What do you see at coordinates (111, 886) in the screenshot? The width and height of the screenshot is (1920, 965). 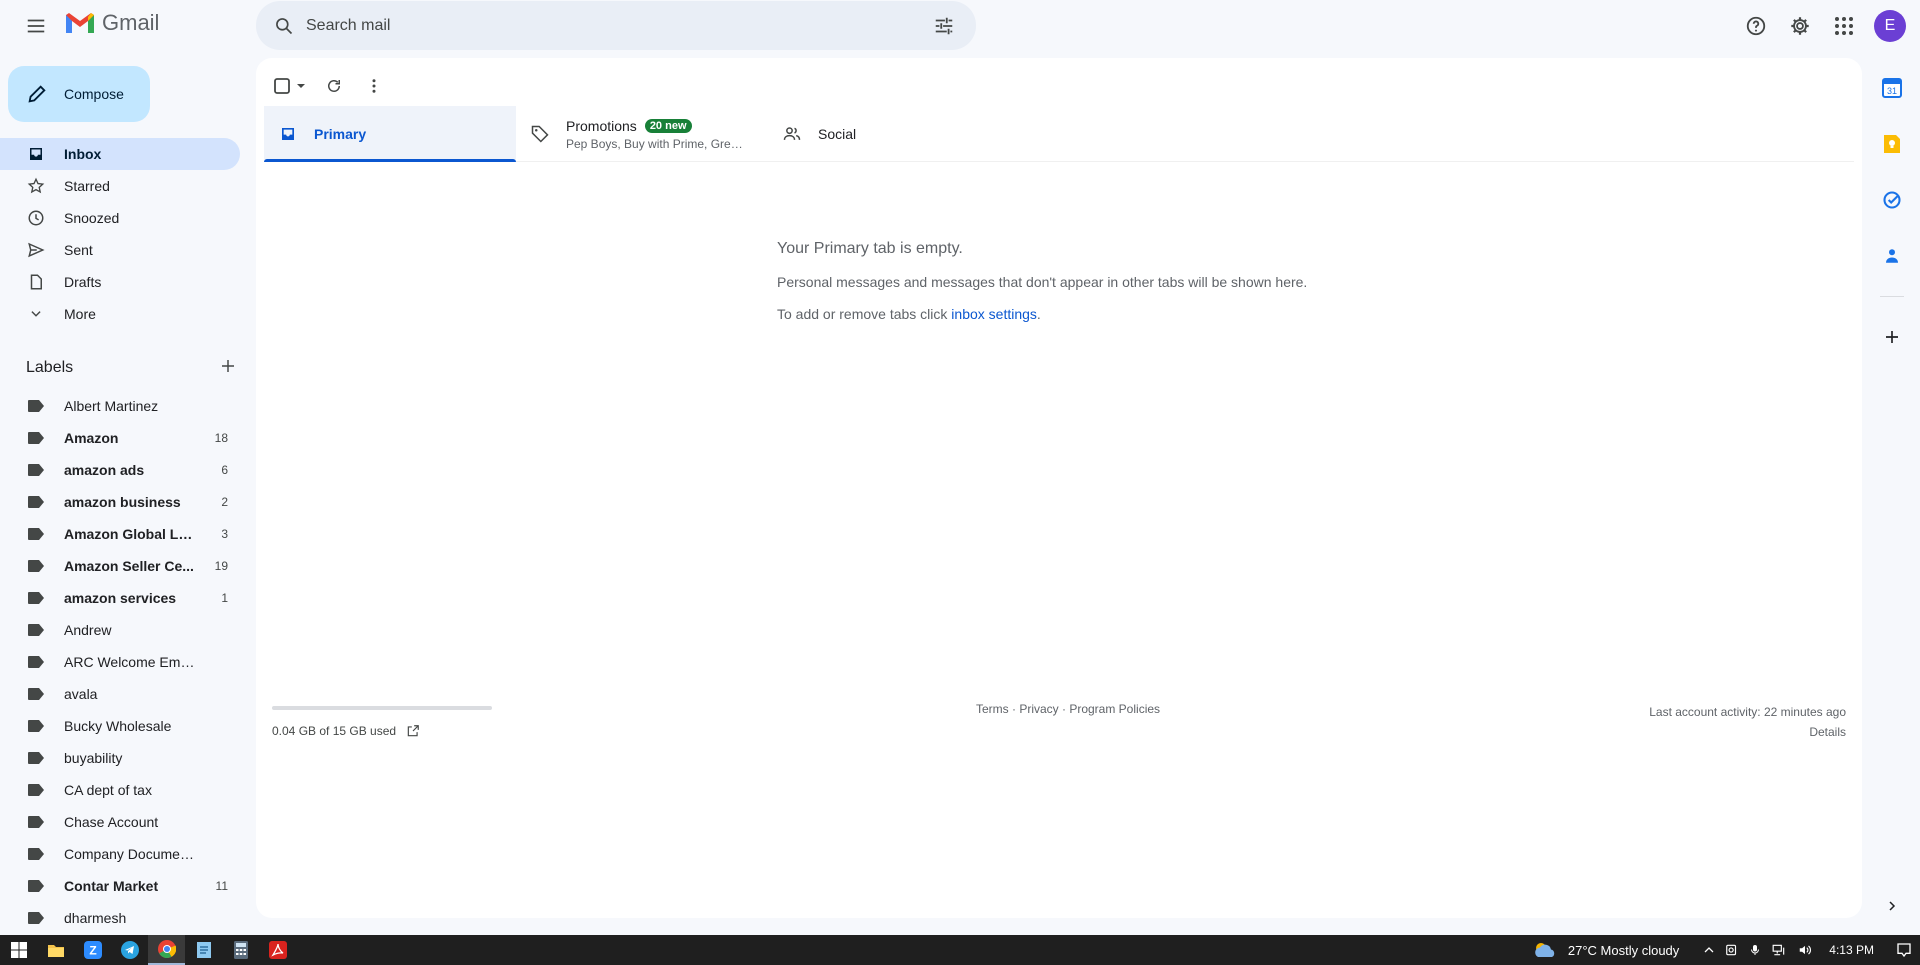 I see `label-name: Contar Market` at bounding box center [111, 886].